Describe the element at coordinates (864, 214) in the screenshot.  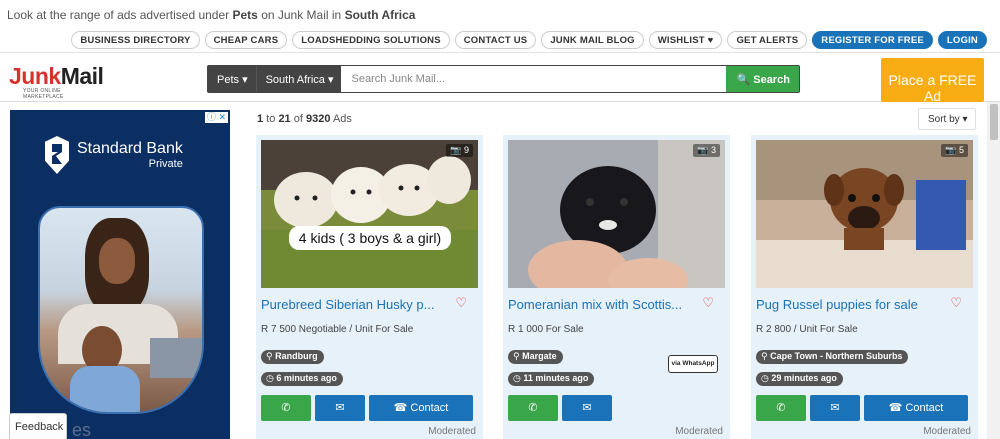
I see `listing-photo: 📷 5` at that location.